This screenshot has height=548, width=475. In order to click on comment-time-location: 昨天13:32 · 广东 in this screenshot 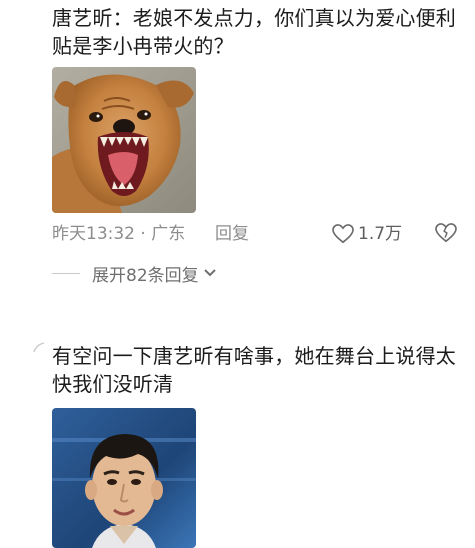, I will do `click(119, 234)`.